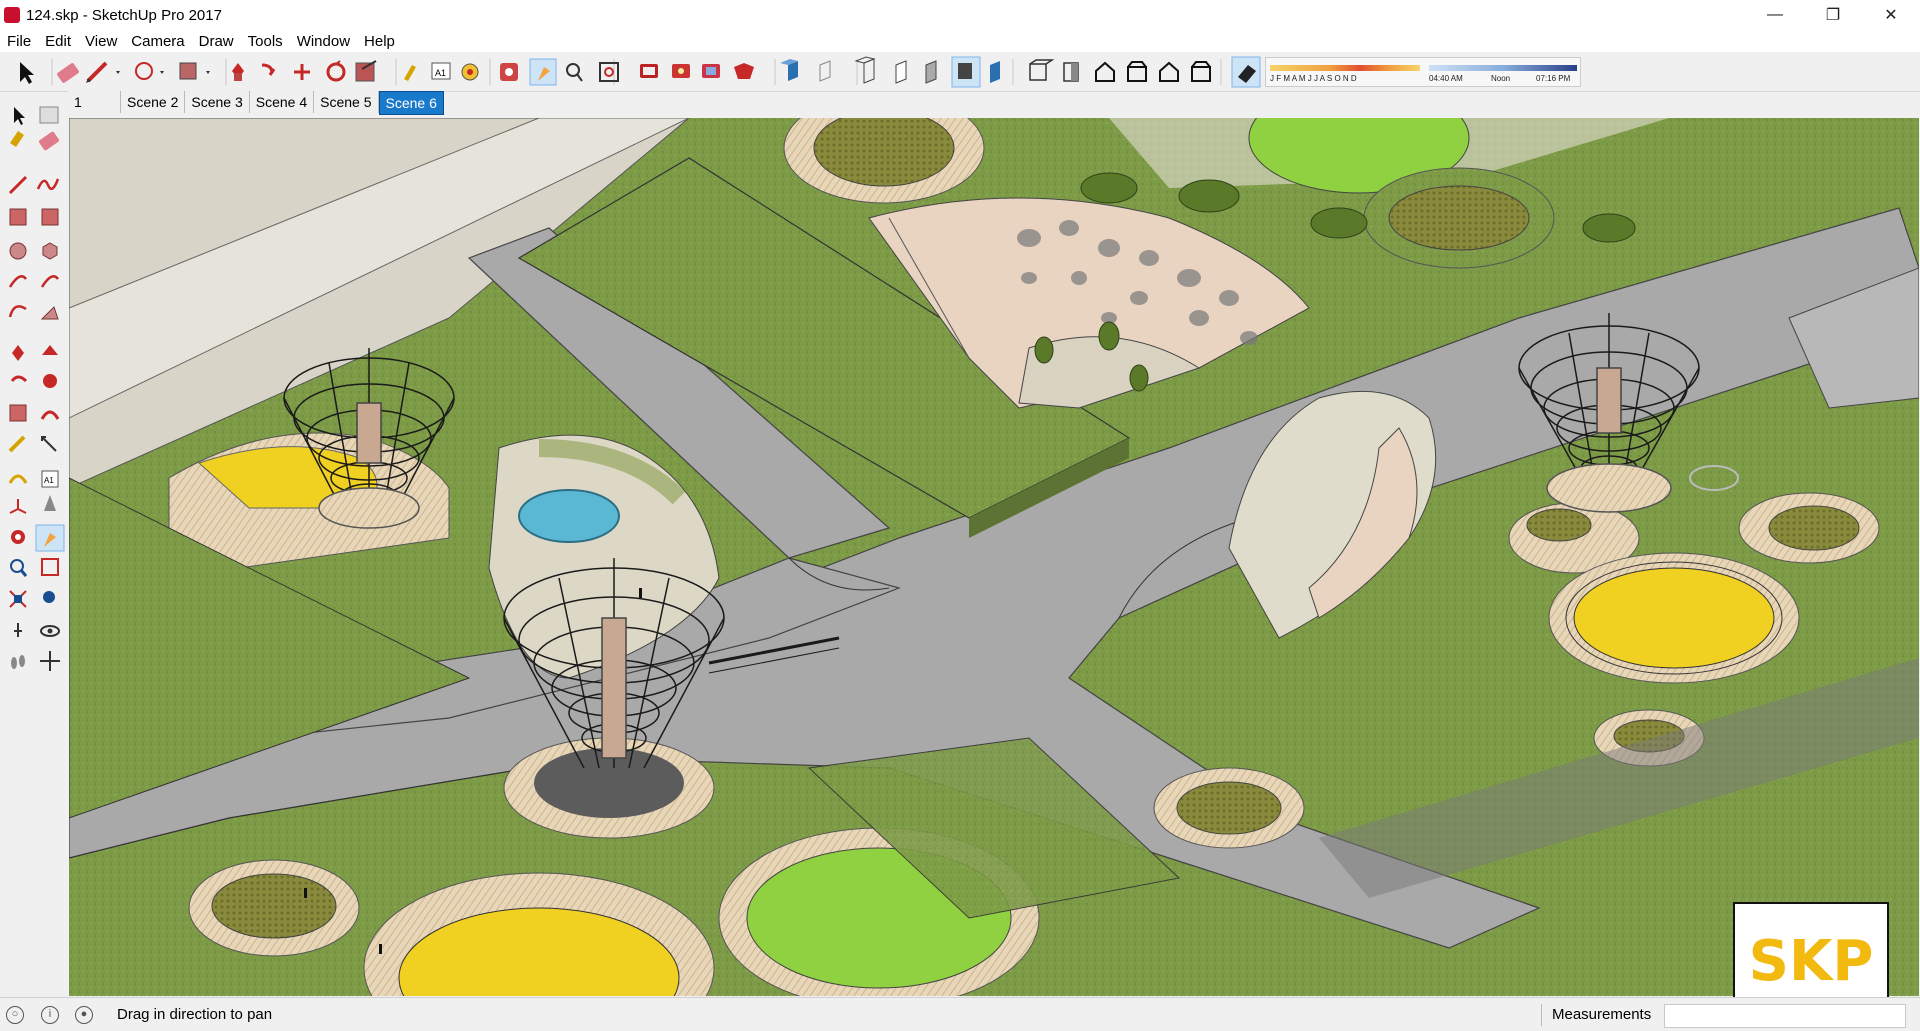 The image size is (1920, 1031). Describe the element at coordinates (157, 41) in the screenshot. I see `menu-camera: Camera` at that location.